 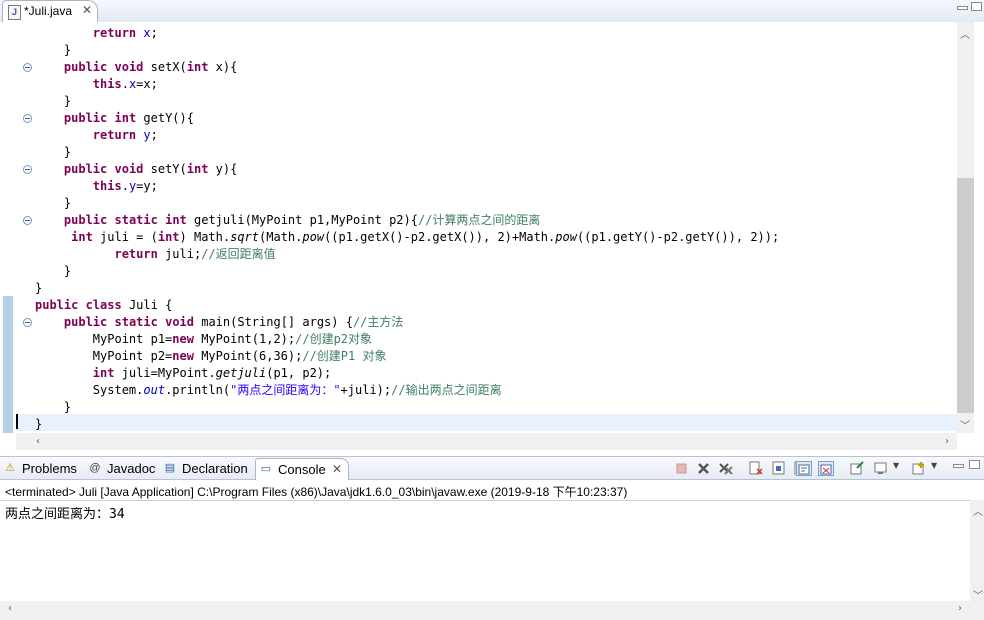 What do you see at coordinates (96, 186) in the screenshot?
I see `code-line: this.y=y;` at bounding box center [96, 186].